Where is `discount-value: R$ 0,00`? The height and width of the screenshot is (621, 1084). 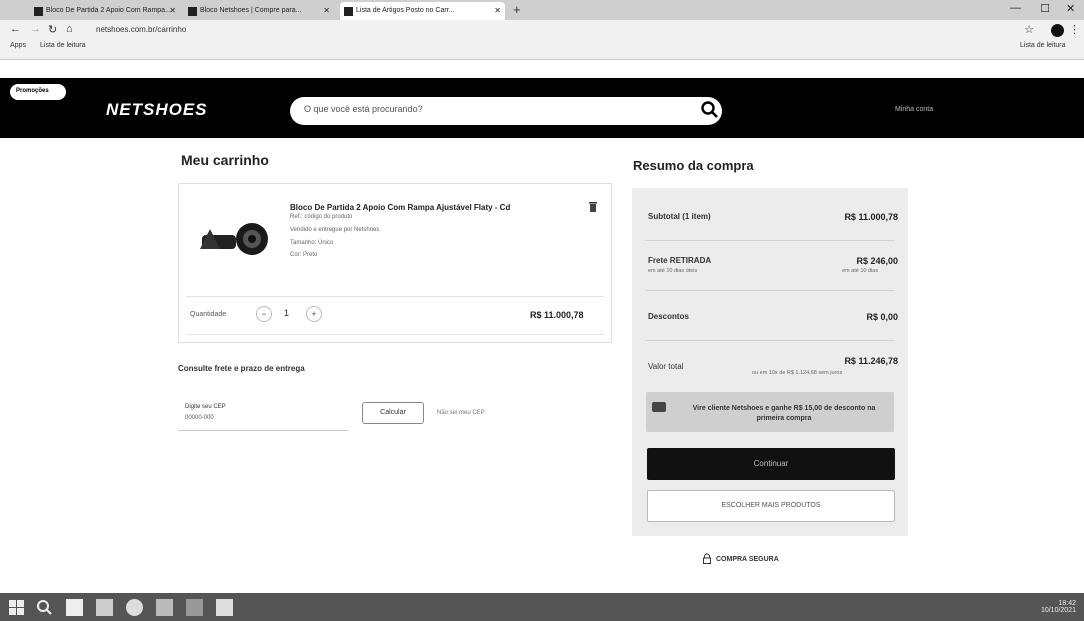
discount-value: R$ 0,00 is located at coordinates (882, 317).